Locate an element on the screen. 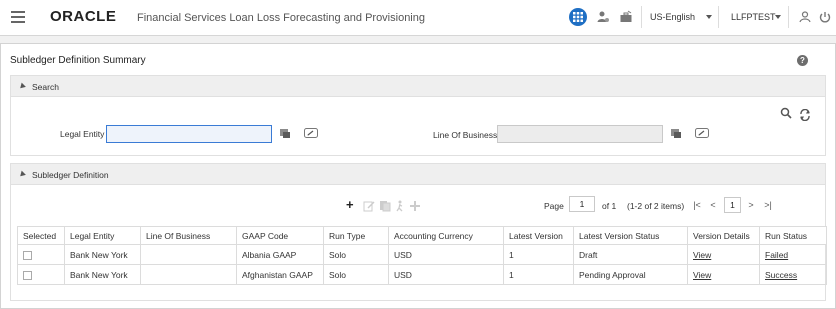 The image size is (836, 309). user-profile-icon is located at coordinates (805, 17).